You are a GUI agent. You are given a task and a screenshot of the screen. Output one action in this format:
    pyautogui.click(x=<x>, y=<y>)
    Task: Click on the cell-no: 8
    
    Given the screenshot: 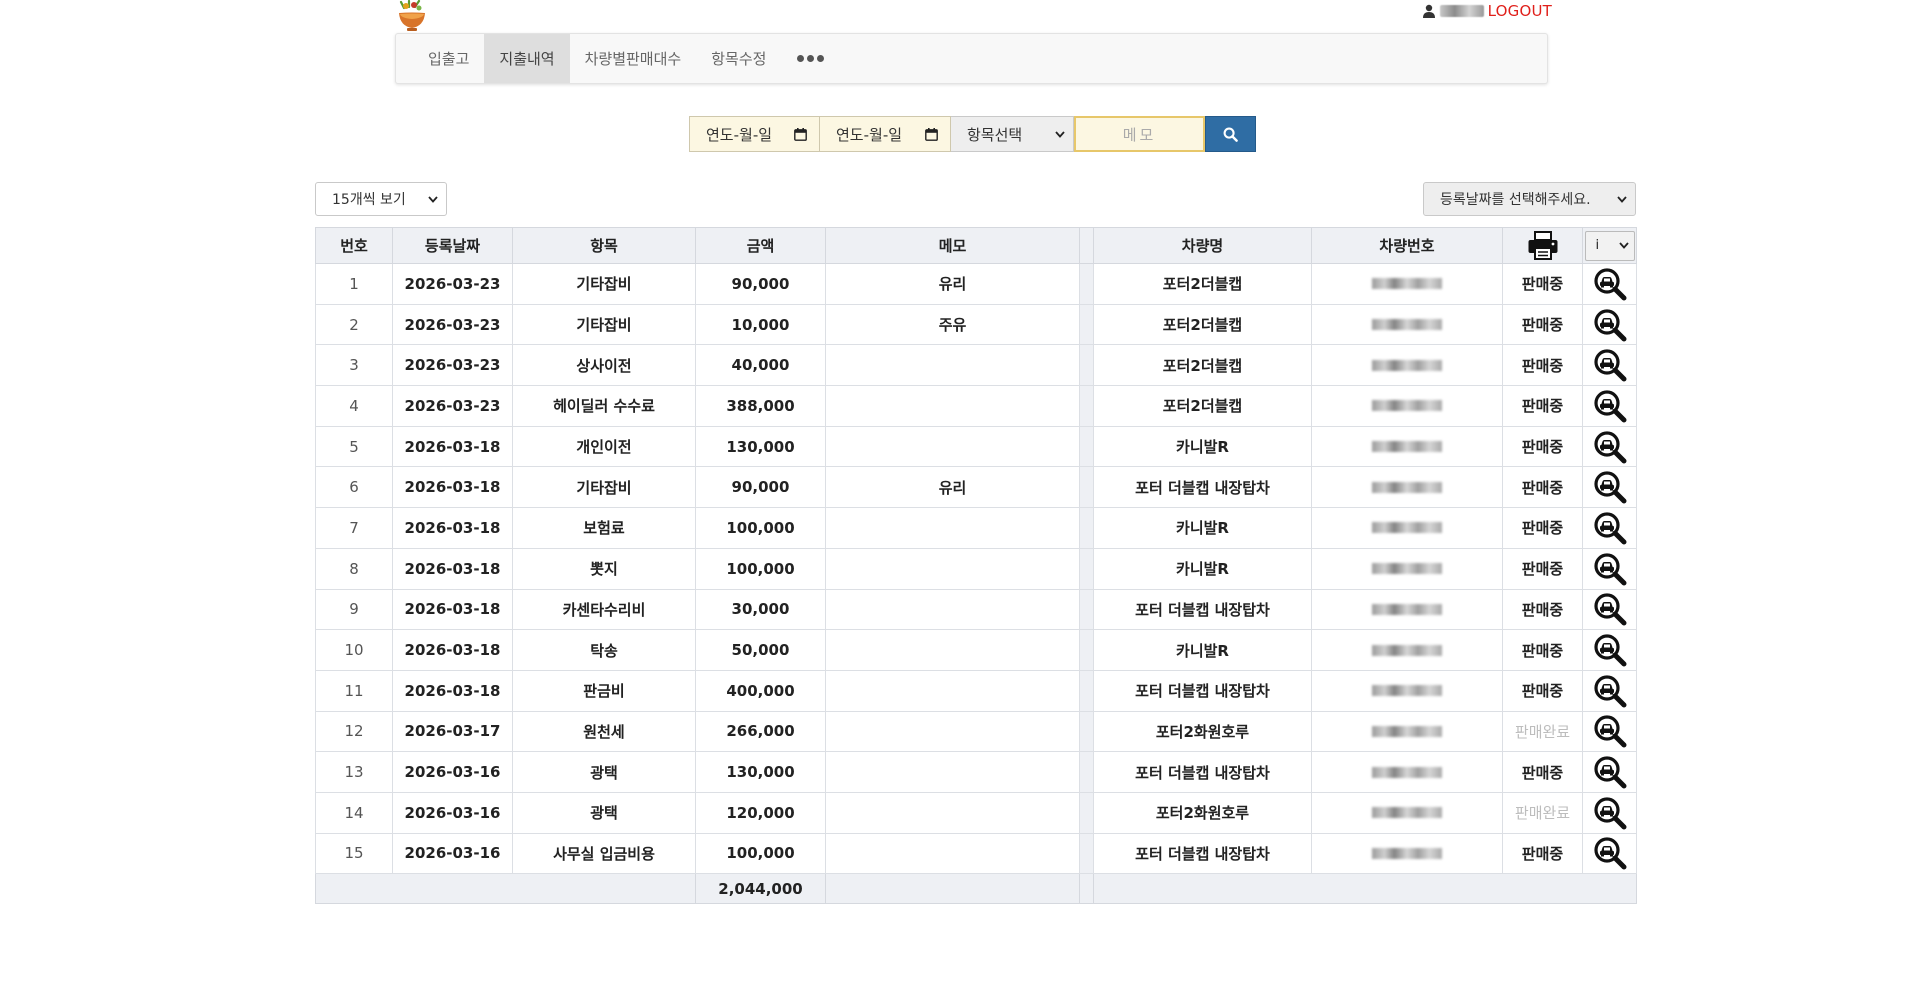 What is the action you would take?
    pyautogui.click(x=354, y=568)
    